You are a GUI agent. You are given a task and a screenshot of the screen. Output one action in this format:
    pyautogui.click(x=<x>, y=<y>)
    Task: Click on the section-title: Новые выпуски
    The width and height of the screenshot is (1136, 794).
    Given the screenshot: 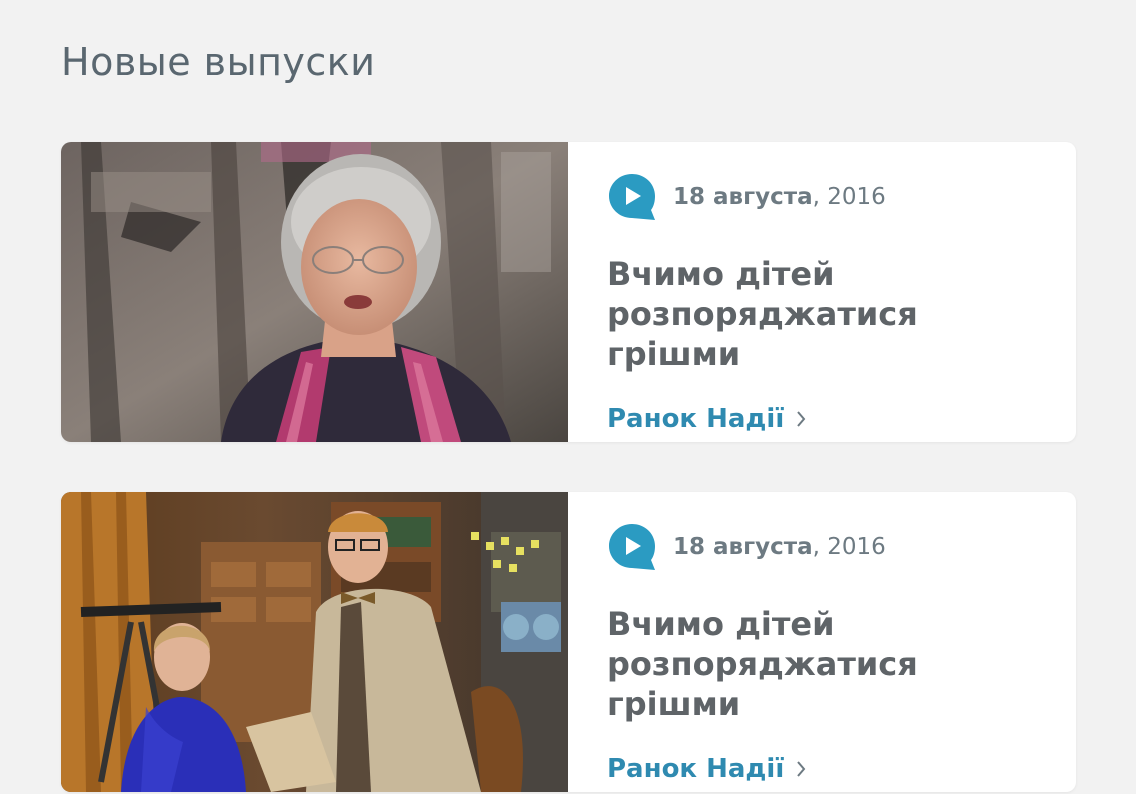 What is the action you would take?
    pyautogui.click(x=218, y=62)
    